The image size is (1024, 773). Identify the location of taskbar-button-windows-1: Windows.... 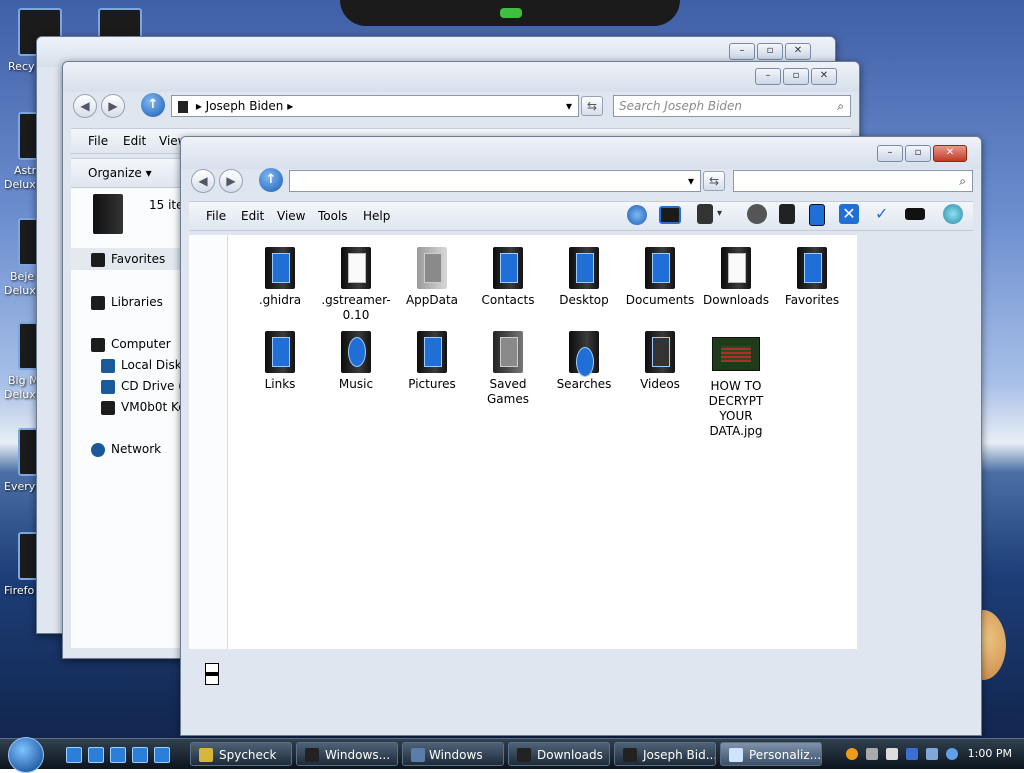
(347, 754).